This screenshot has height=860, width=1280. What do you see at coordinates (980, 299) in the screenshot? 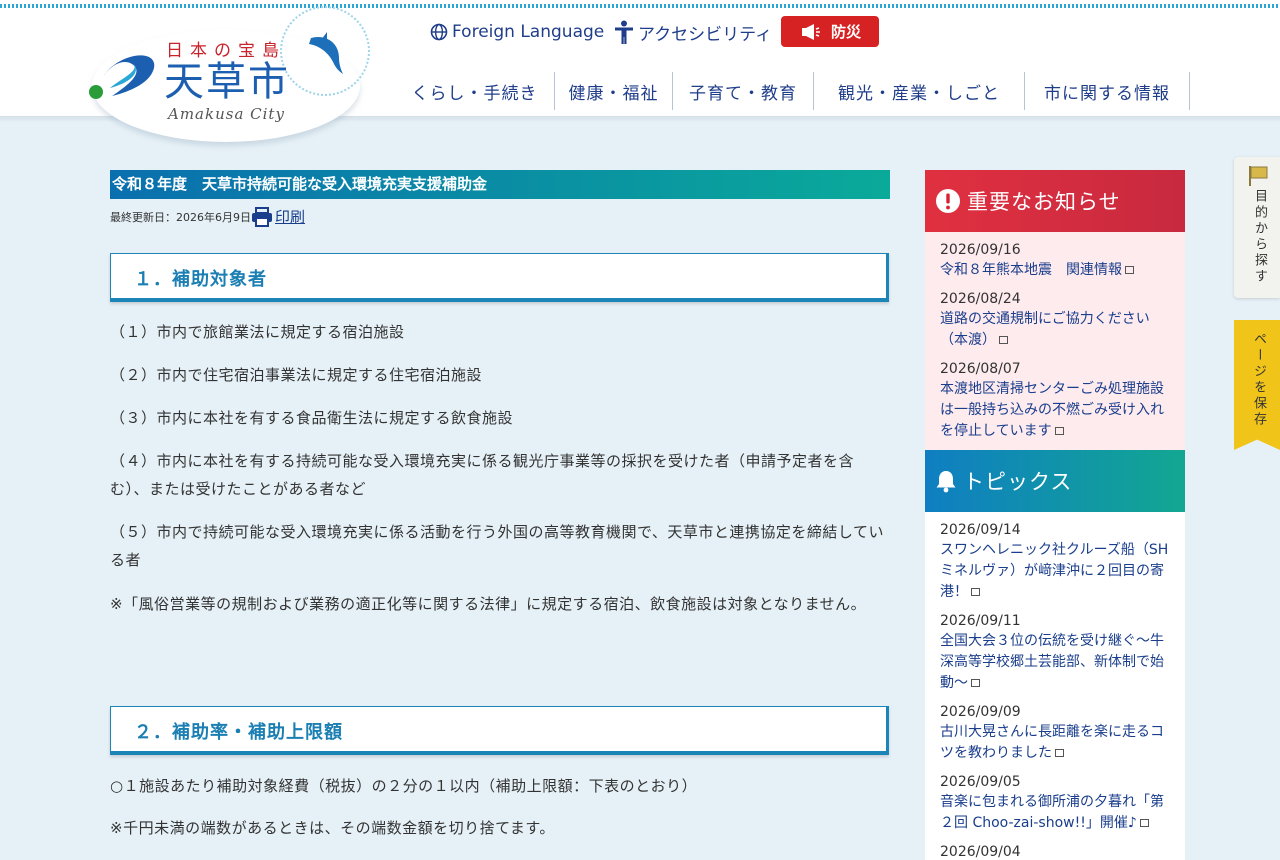
I see `news-date: 2026/08/24` at bounding box center [980, 299].